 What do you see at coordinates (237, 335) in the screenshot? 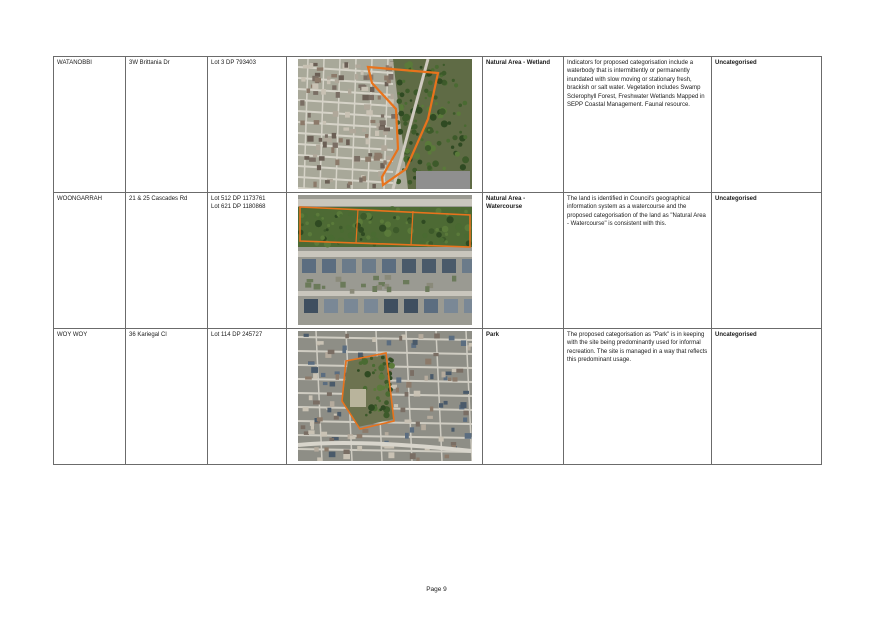
I see `lot-dp-text: Lot 114 DP 245727` at bounding box center [237, 335].